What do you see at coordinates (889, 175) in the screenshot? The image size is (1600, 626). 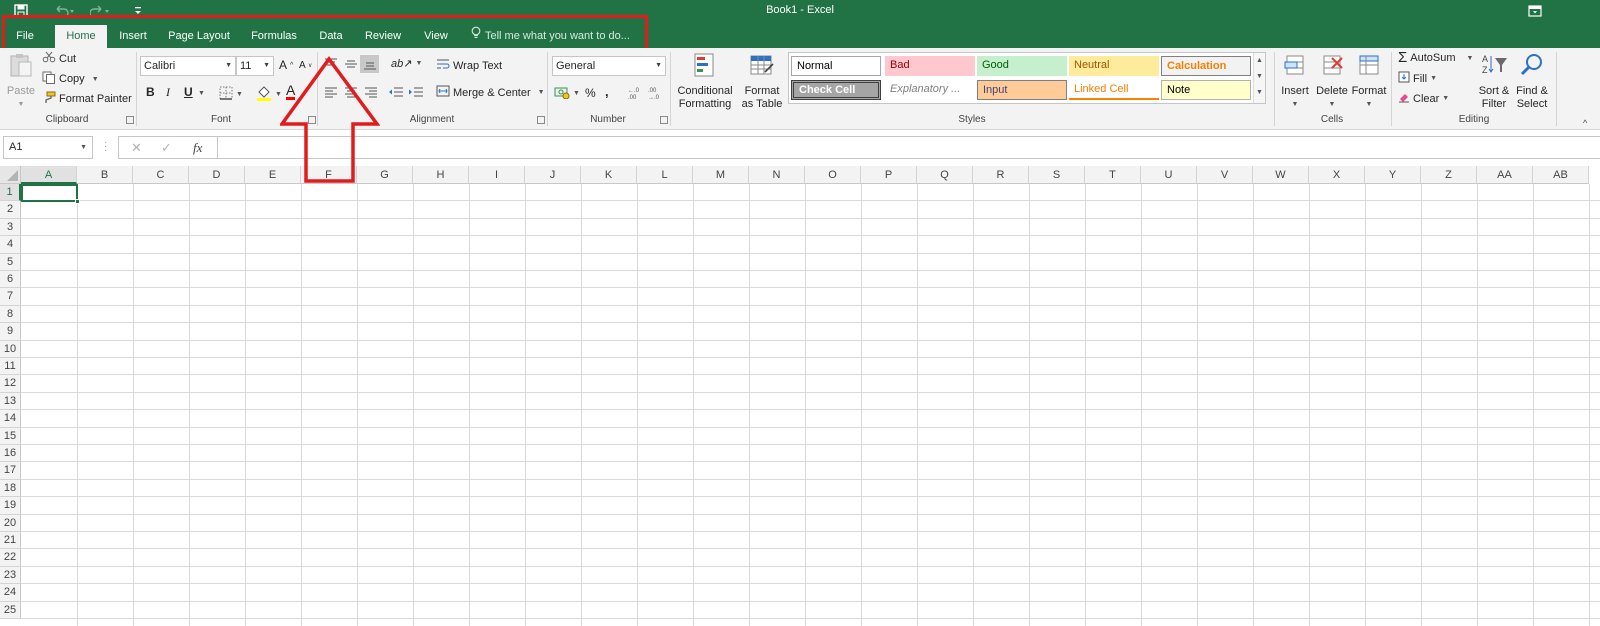 I see `column-header: P` at bounding box center [889, 175].